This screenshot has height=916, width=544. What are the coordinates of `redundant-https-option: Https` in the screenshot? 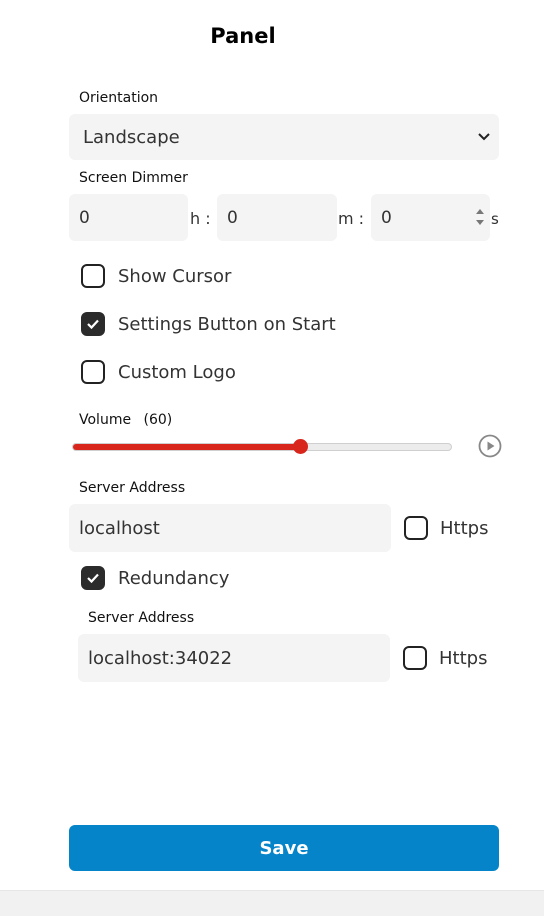 It's located at (445, 658).